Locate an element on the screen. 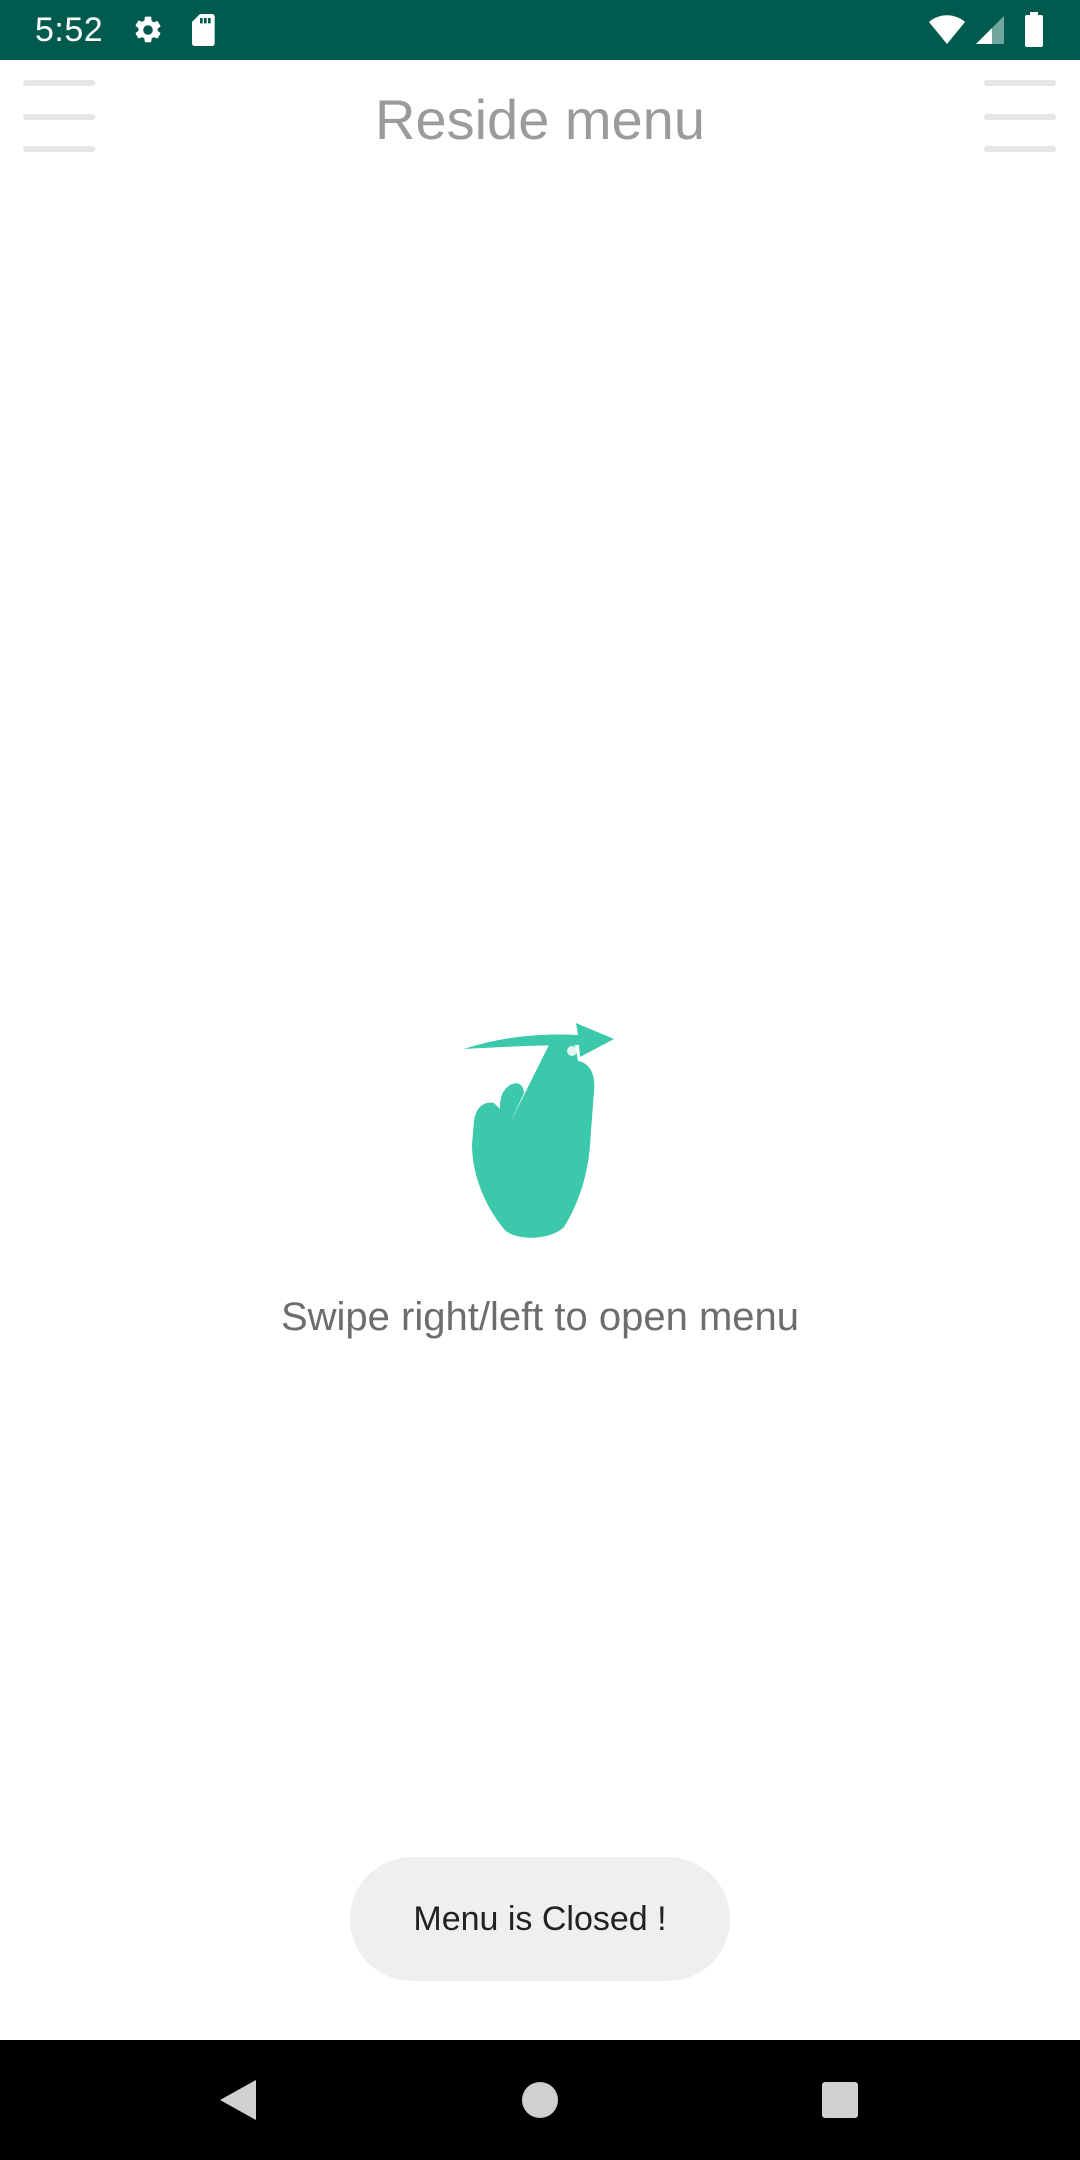 Image resolution: width=1080 pixels, height=2160 pixels. toast-text: Menu is Closed ! is located at coordinates (540, 1918).